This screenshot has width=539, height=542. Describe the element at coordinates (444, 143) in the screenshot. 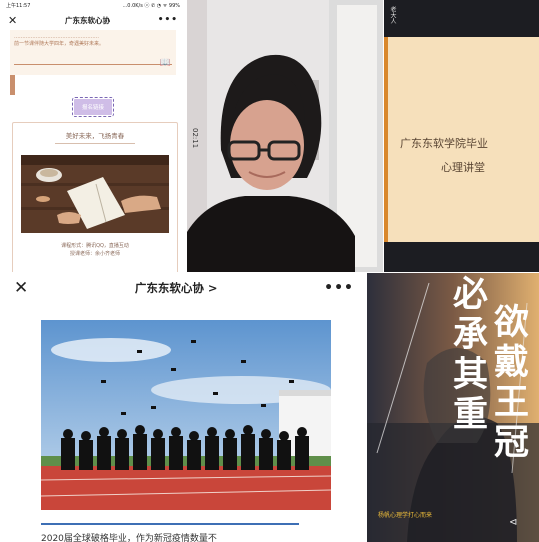

I see `slide-title-line1: 广东东软学院毕业` at that location.